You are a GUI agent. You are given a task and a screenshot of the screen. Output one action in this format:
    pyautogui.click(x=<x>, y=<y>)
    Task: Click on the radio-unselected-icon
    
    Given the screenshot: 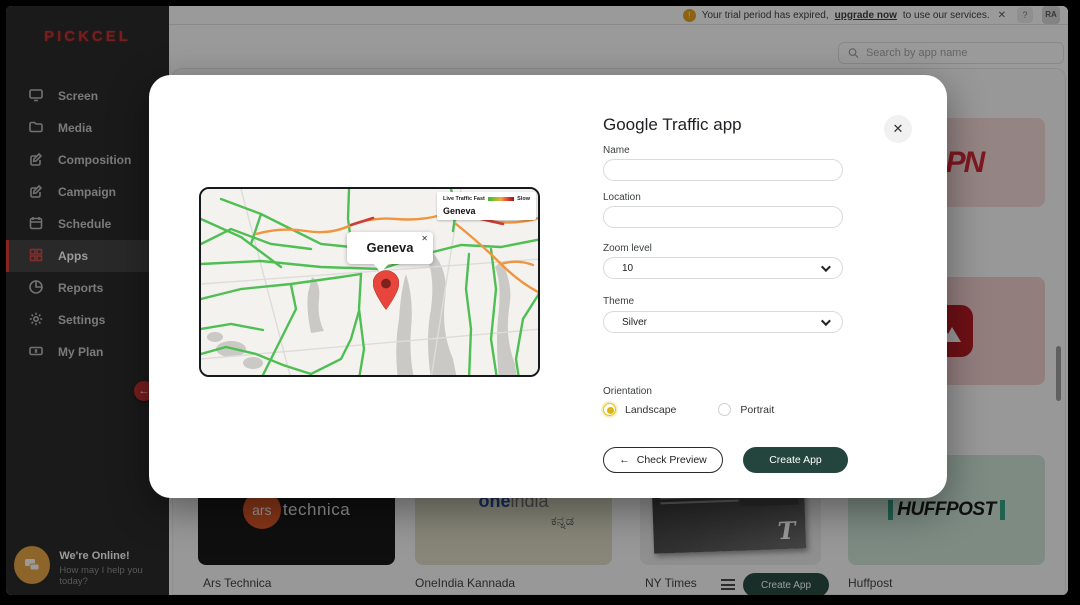 What is the action you would take?
    pyautogui.click(x=725, y=409)
    